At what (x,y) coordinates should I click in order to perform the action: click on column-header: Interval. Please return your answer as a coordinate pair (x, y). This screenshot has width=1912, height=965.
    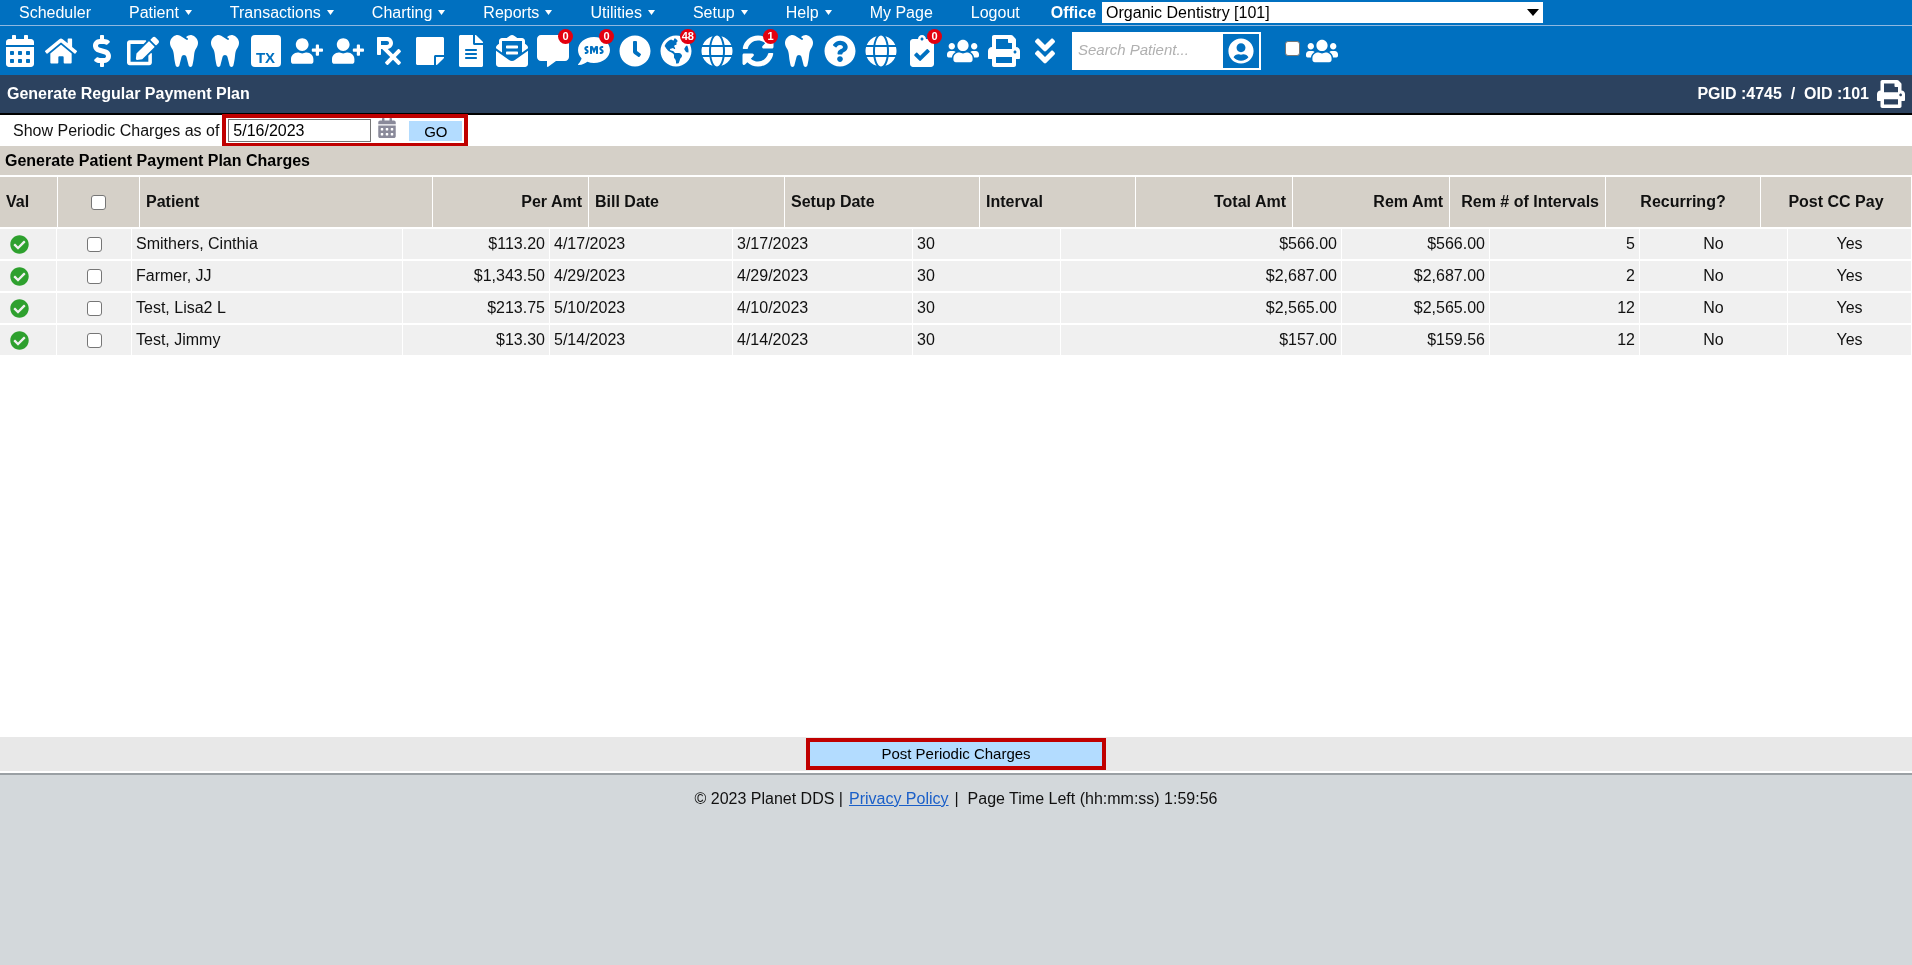
    Looking at the image, I should click on (1014, 202).